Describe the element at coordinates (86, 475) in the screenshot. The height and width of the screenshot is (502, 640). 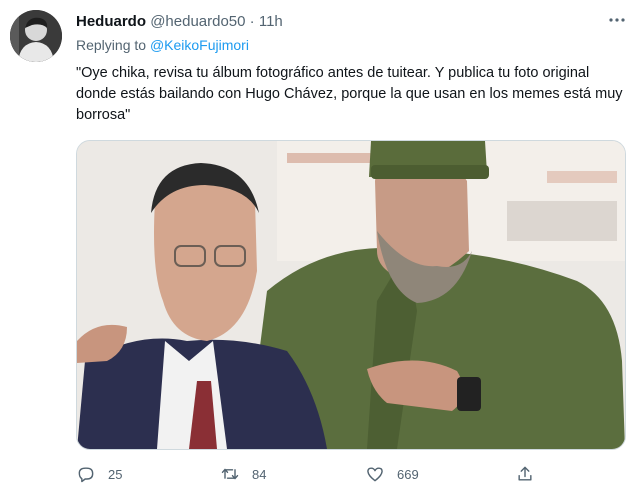
I see `reply-icon` at that location.